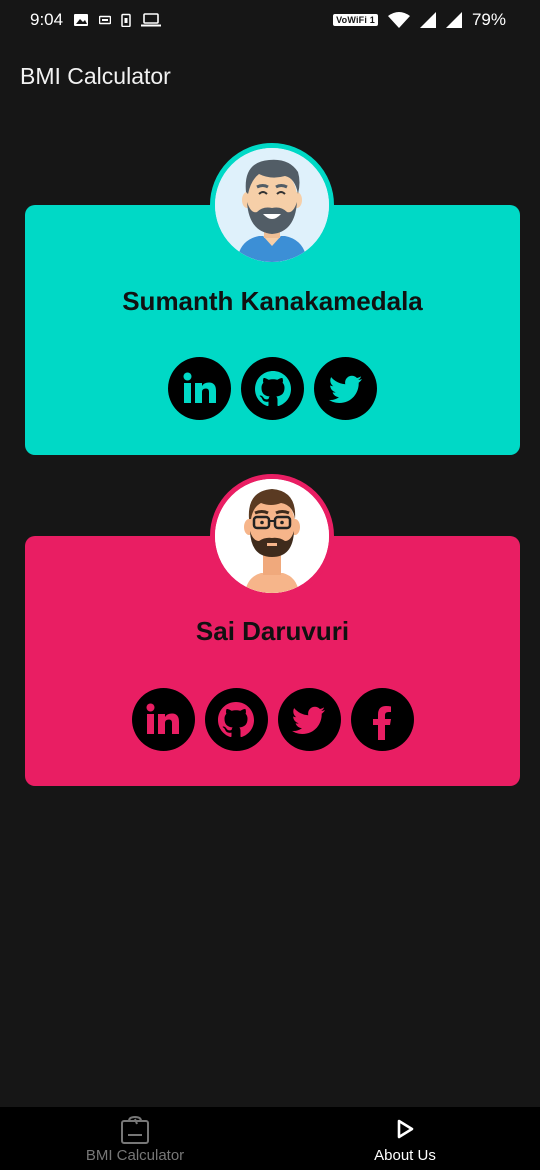  What do you see at coordinates (405, 1129) in the screenshot?
I see `play-icon` at bounding box center [405, 1129].